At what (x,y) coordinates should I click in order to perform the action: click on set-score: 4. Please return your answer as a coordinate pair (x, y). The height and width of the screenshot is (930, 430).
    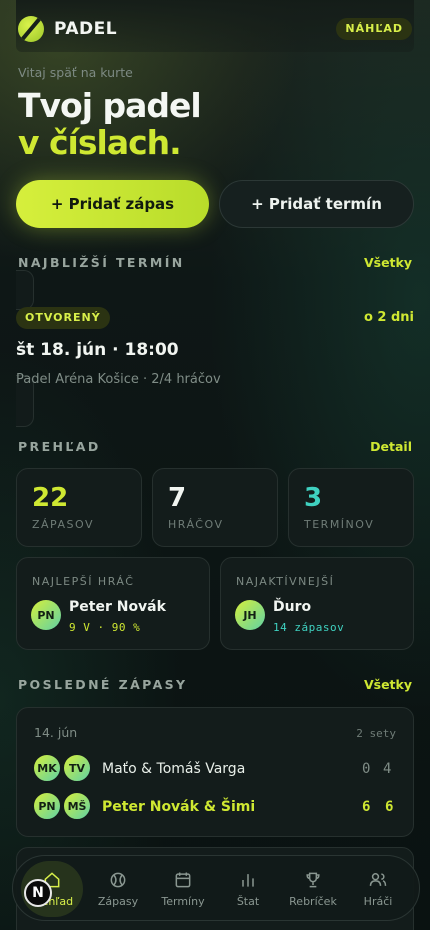
    Looking at the image, I should click on (387, 769).